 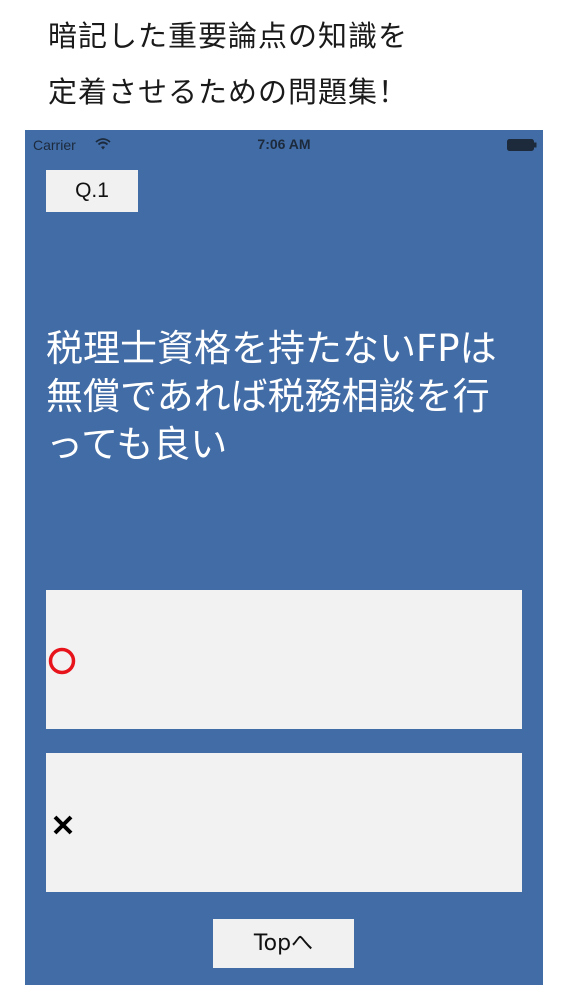 I want to click on battery-icon, so click(x=522, y=145).